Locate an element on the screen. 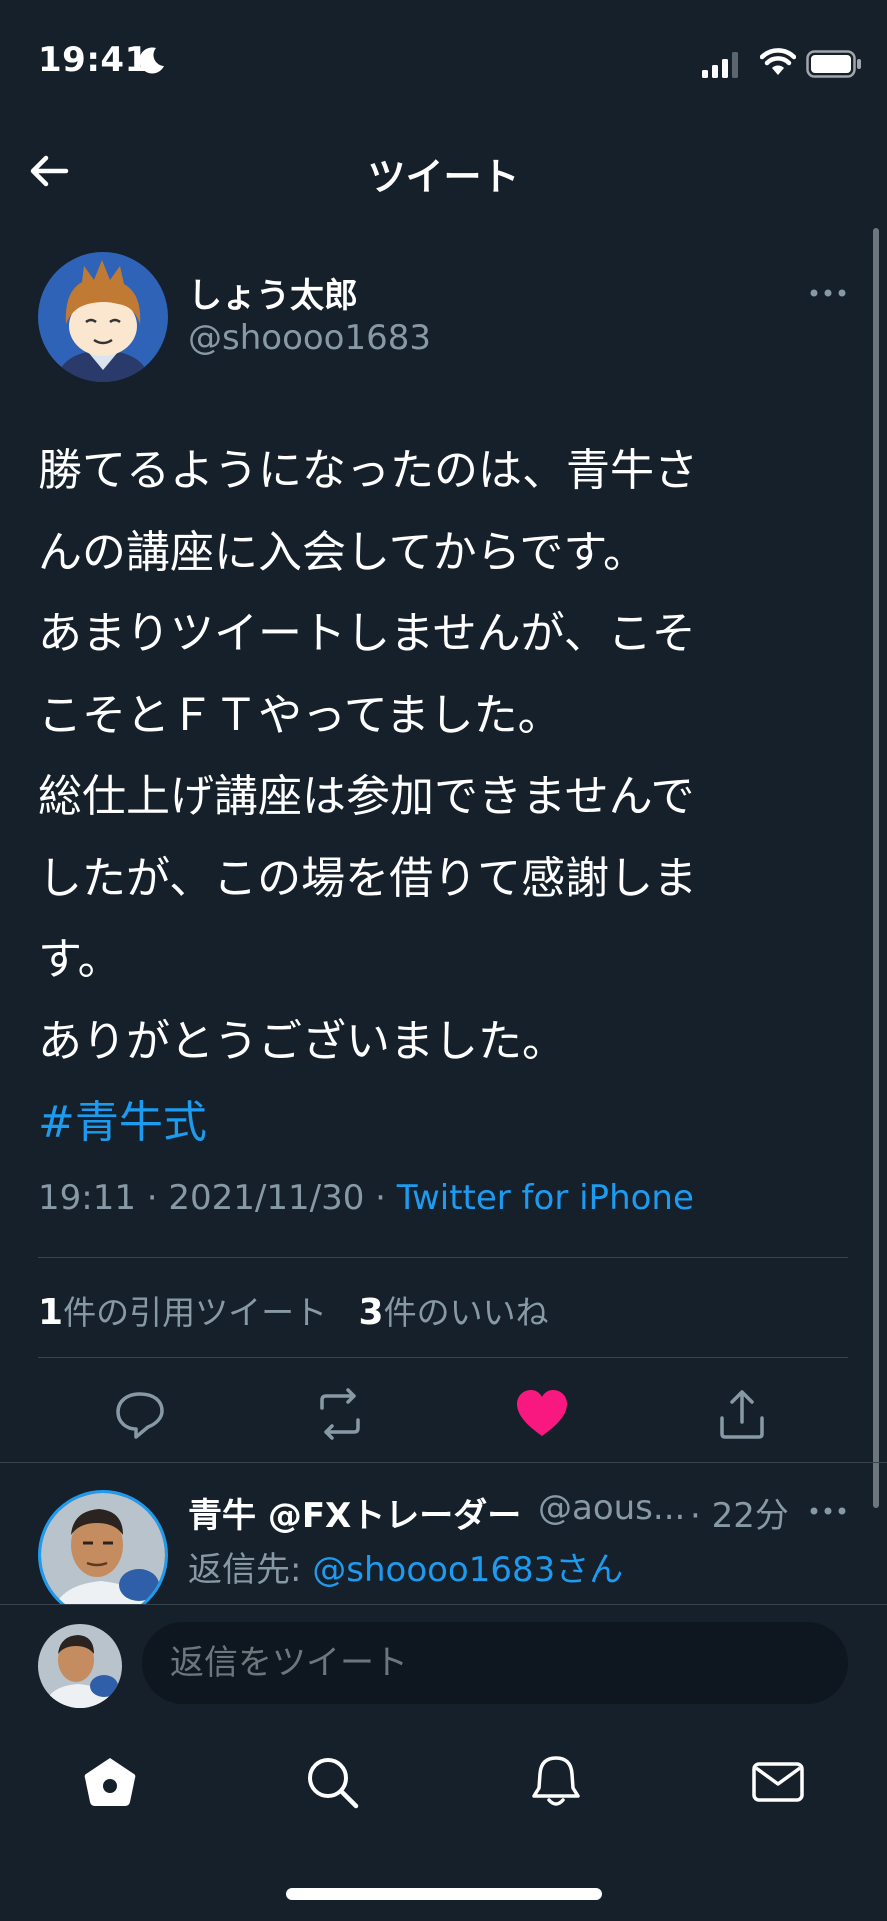 This screenshot has width=887, height=1921. quote-label: 件の引用ツイート is located at coordinates (195, 1312).